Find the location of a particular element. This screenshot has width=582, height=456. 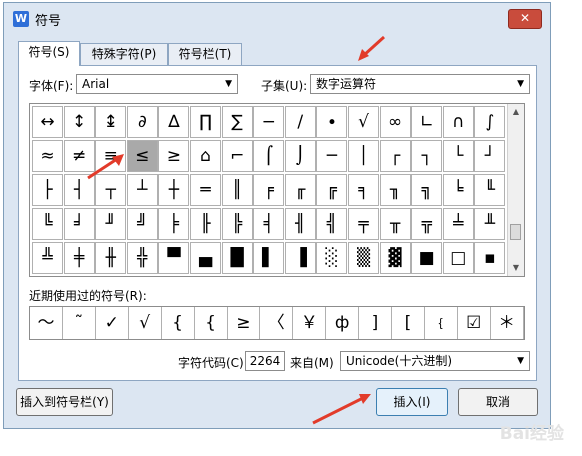

tab-symbol: 符号(S) is located at coordinates (49, 53).